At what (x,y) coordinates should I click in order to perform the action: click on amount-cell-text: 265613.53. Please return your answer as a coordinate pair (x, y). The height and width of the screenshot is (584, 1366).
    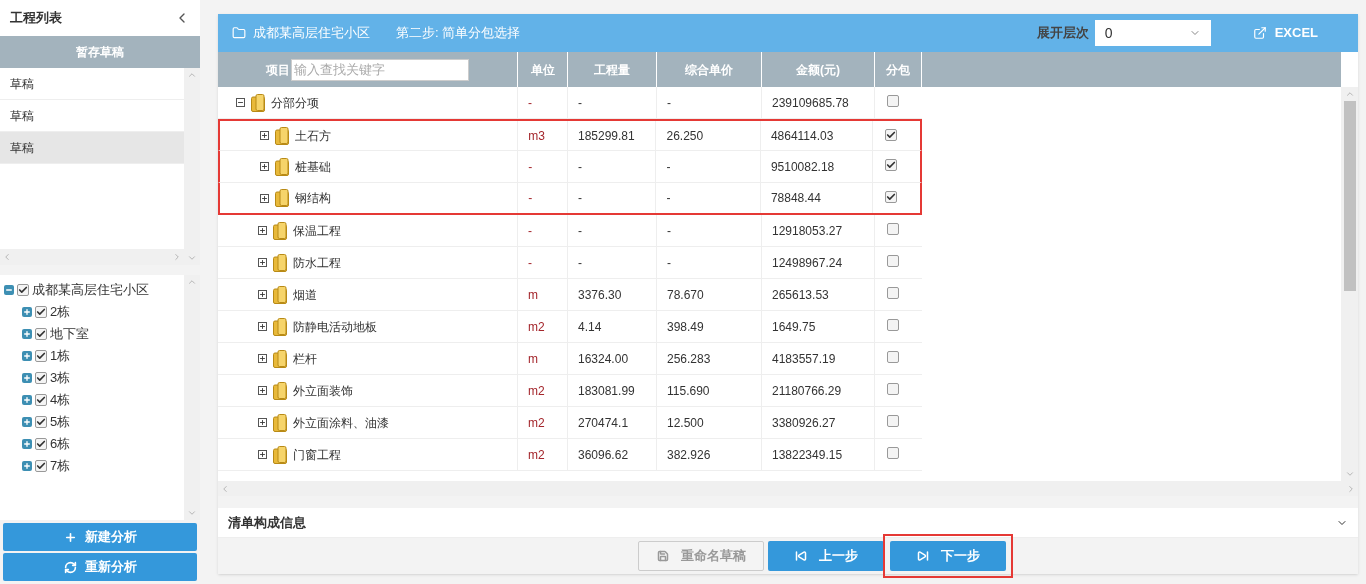
    Looking at the image, I should click on (800, 295).